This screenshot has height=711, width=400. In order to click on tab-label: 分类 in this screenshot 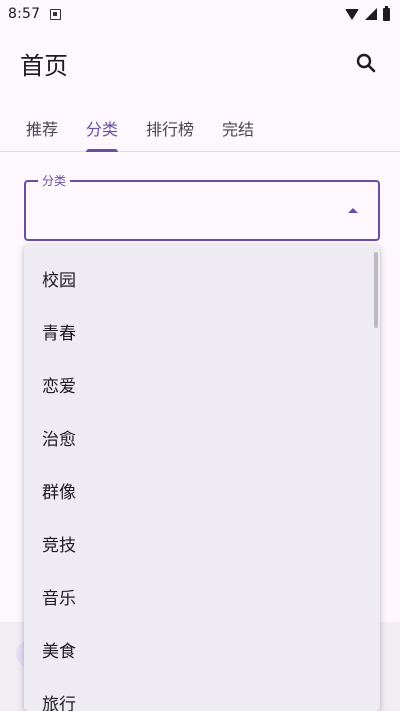, I will do `click(102, 129)`.